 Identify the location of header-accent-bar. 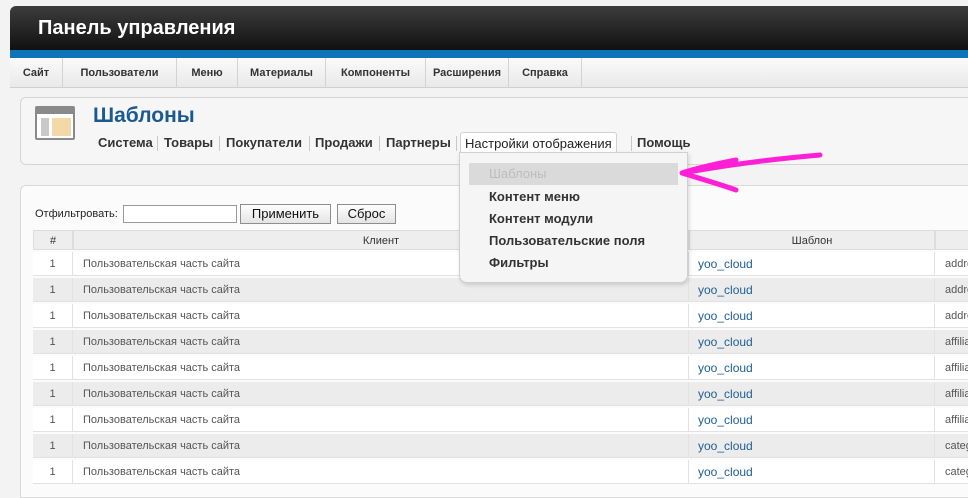
(489, 54).